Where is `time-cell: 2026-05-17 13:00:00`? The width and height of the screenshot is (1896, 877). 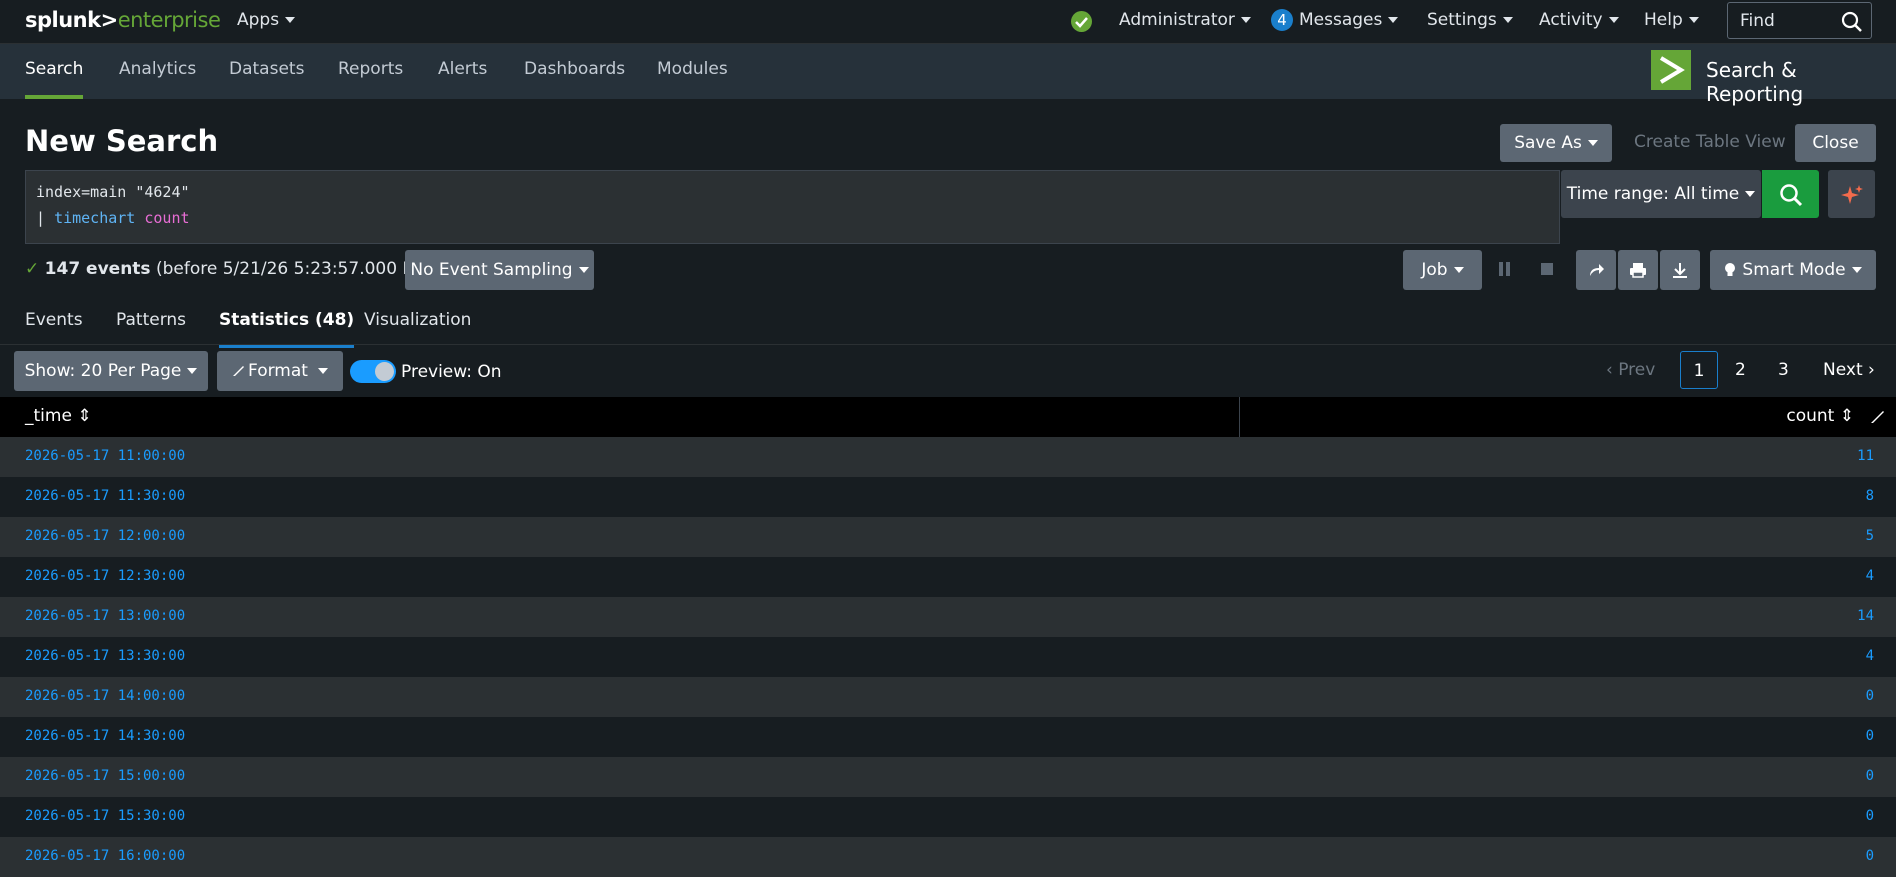 time-cell: 2026-05-17 13:00:00 is located at coordinates (105, 616).